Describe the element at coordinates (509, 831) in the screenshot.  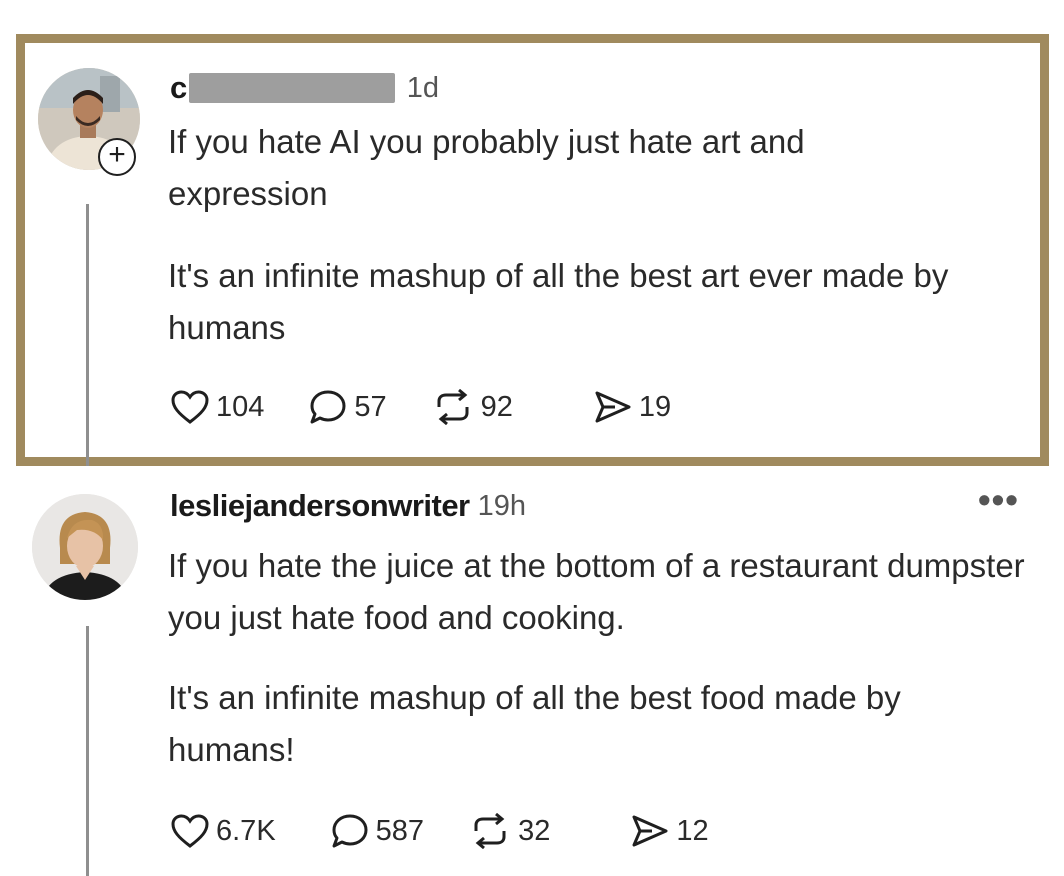
I see `repost-button: 32` at that location.